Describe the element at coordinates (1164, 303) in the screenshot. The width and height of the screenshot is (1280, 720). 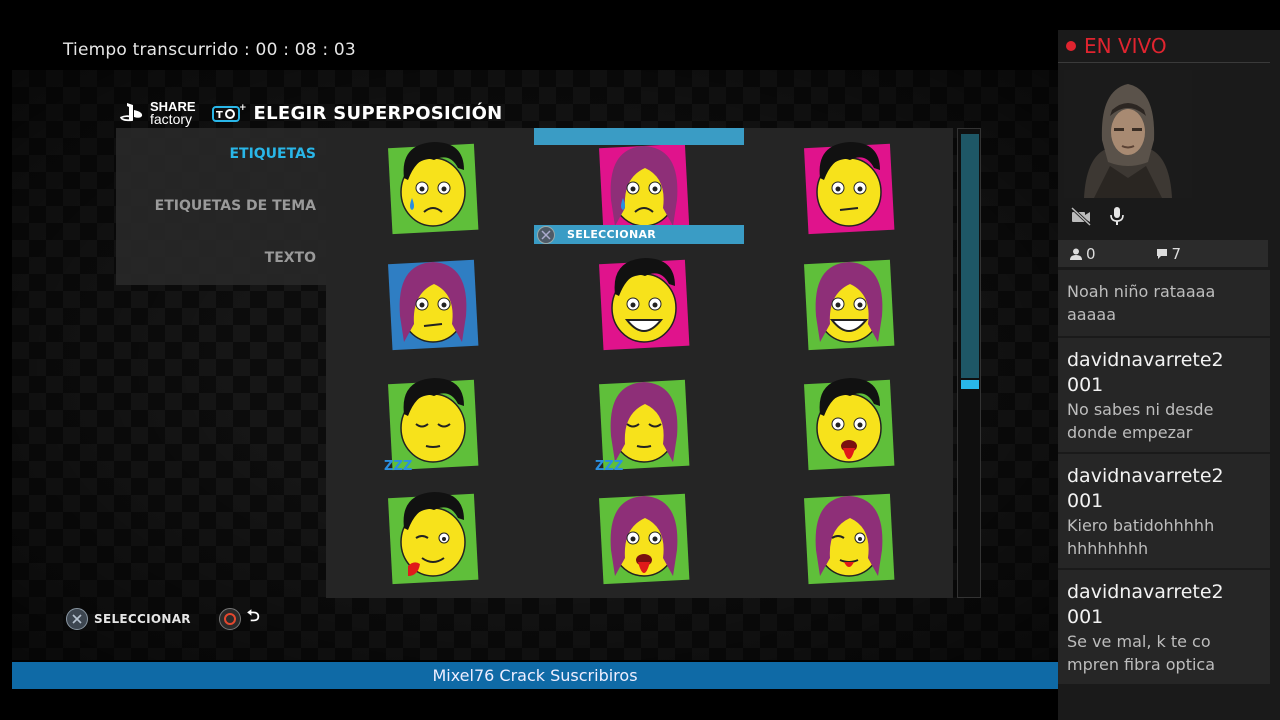
I see `chat-message: Noah niño rataaaa aaaaa` at that location.